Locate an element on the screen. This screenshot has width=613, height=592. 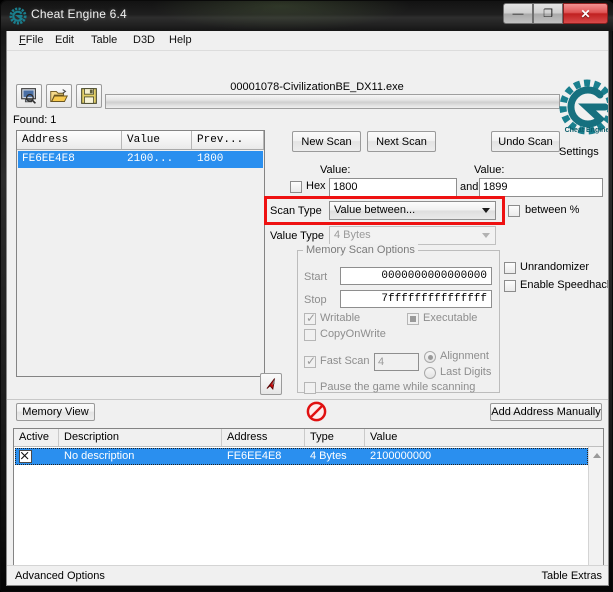
x-mark-icon is located at coordinates (24, 455).